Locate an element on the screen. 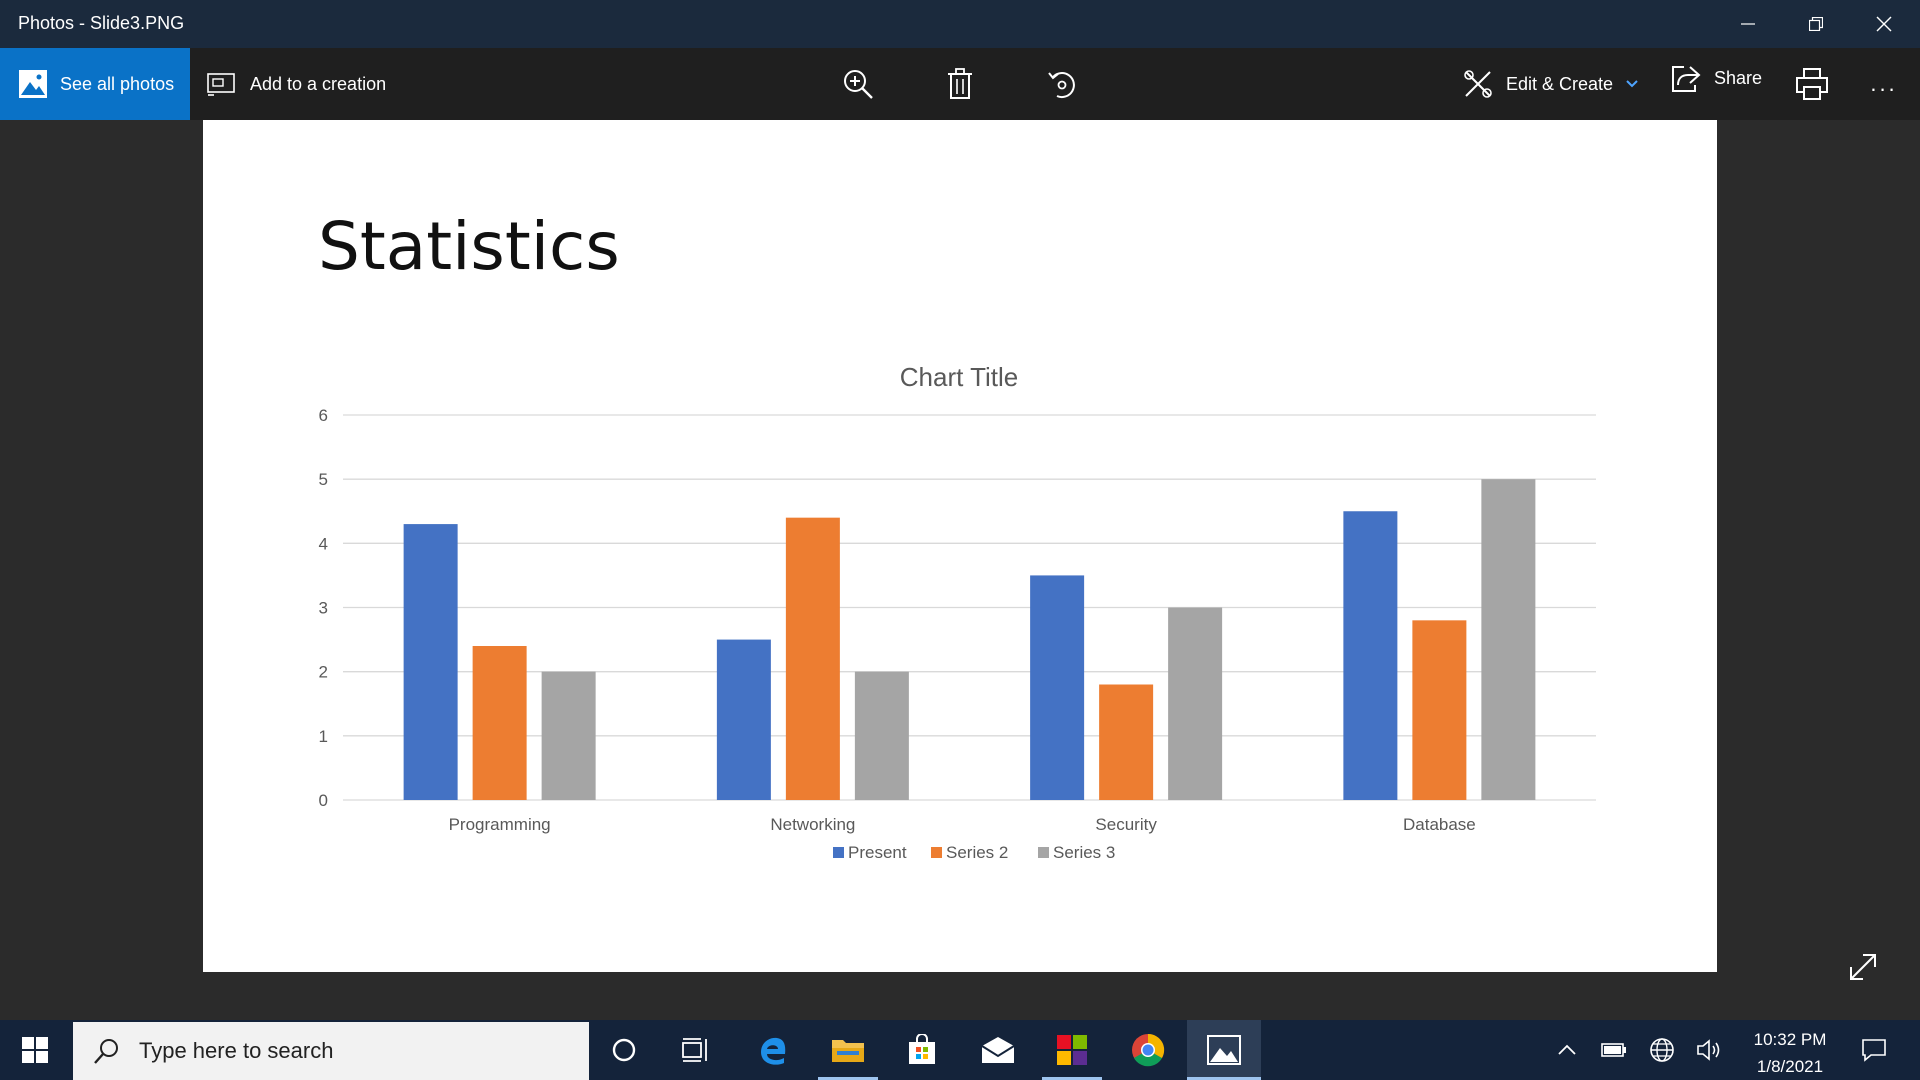  y-tick-label: 4 is located at coordinates (323, 543).